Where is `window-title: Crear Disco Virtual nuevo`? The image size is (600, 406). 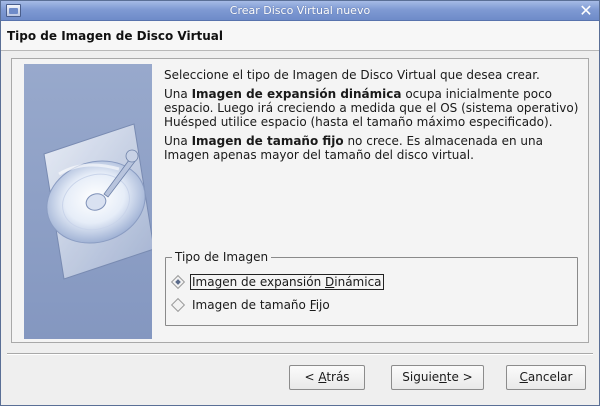 window-title: Crear Disco Virtual nuevo is located at coordinates (300, 10).